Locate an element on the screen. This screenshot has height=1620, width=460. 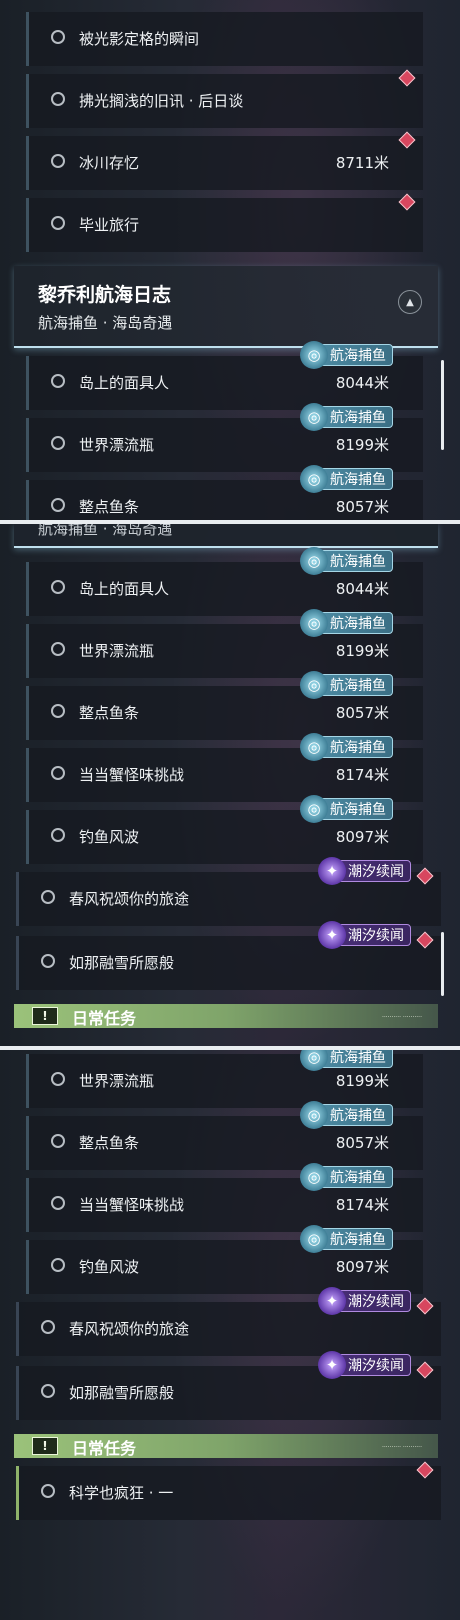
quest-group-header: 航海捕鱼 · 海岛奇遇 is located at coordinates (226, 536).